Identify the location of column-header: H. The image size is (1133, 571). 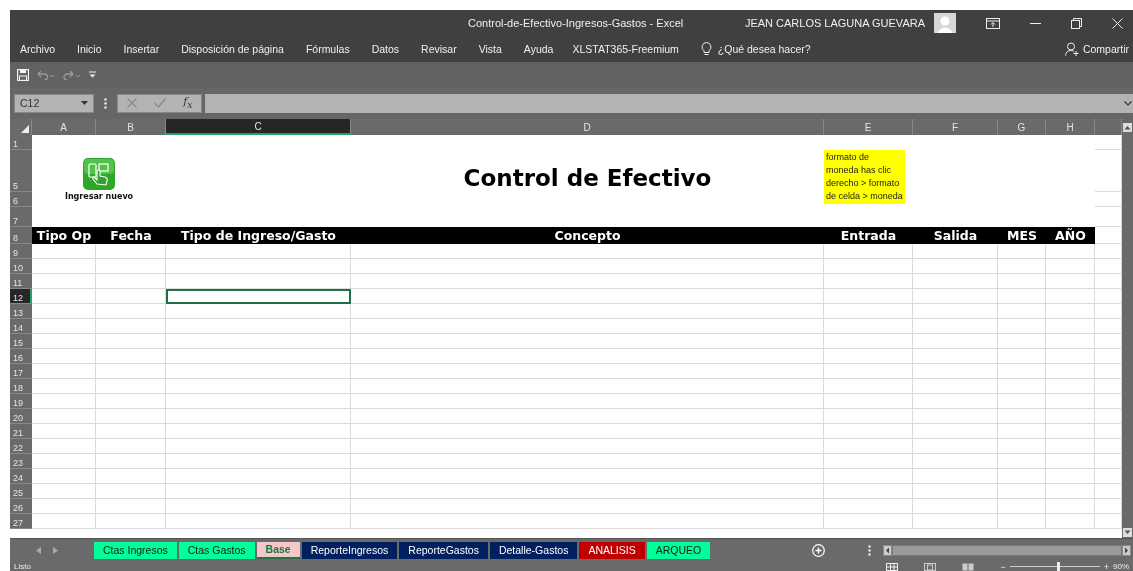
(1070, 127).